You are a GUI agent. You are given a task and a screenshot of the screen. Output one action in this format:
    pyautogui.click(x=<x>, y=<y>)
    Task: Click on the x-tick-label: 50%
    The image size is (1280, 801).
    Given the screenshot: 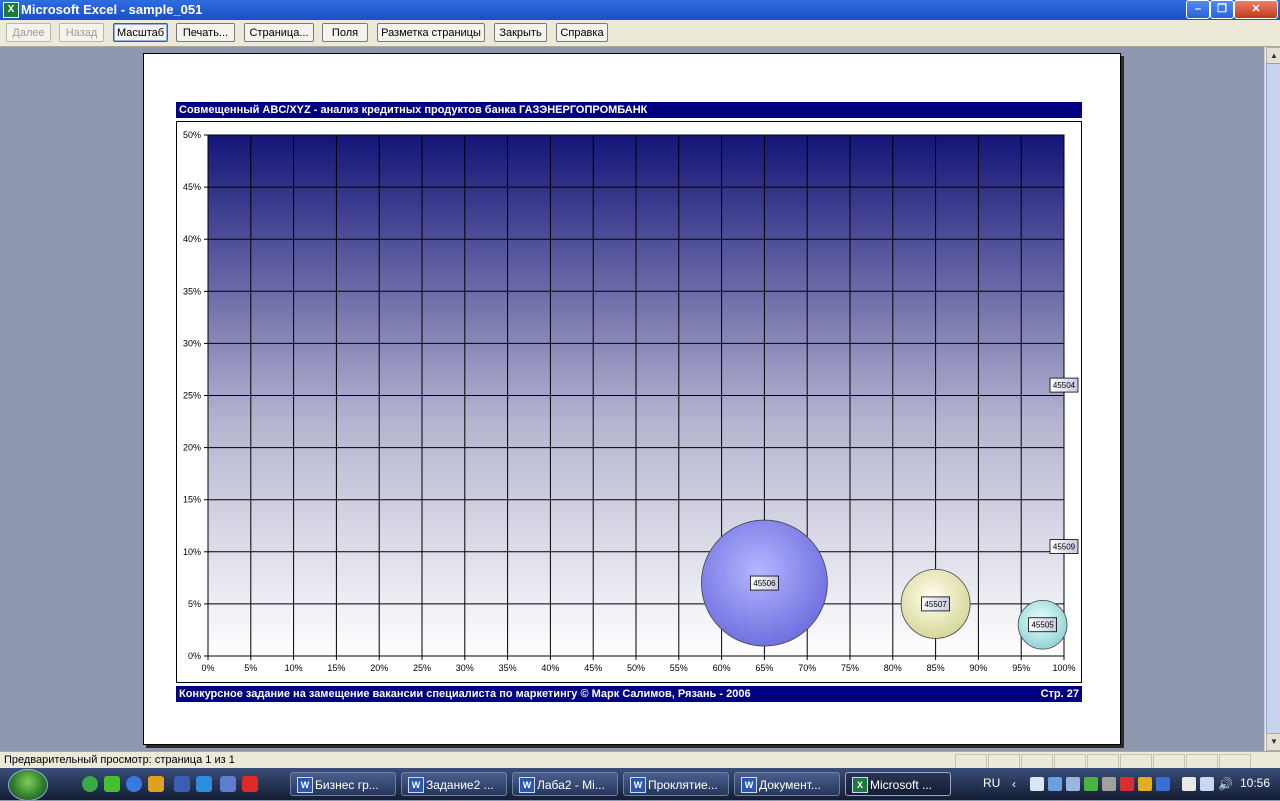 What is the action you would take?
    pyautogui.click(x=636, y=668)
    